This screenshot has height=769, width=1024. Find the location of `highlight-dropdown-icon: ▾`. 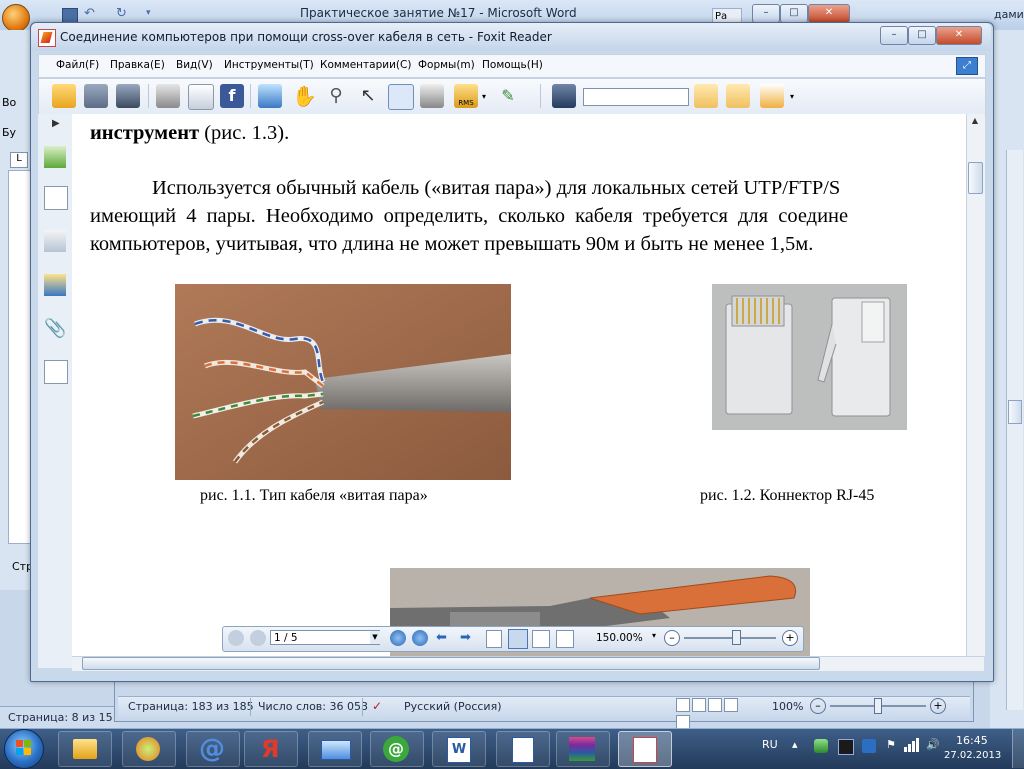

highlight-dropdown-icon: ▾ is located at coordinates (792, 96).